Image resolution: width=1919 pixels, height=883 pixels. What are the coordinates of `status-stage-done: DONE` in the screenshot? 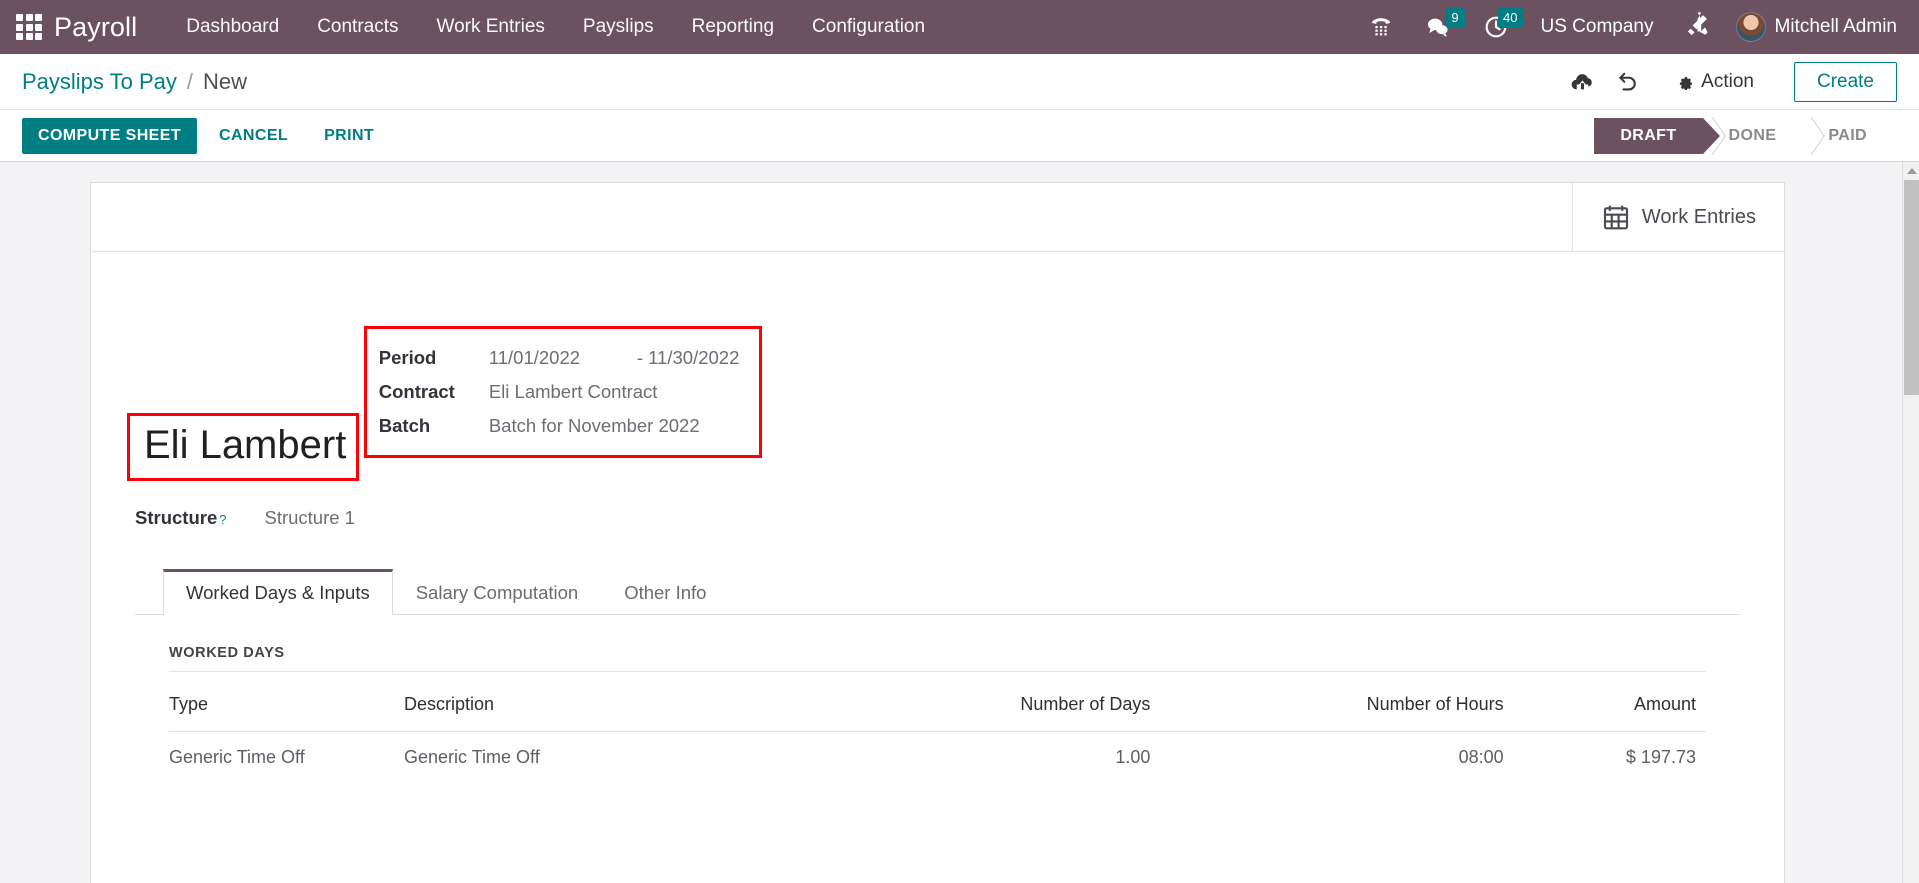 It's located at (1753, 136).